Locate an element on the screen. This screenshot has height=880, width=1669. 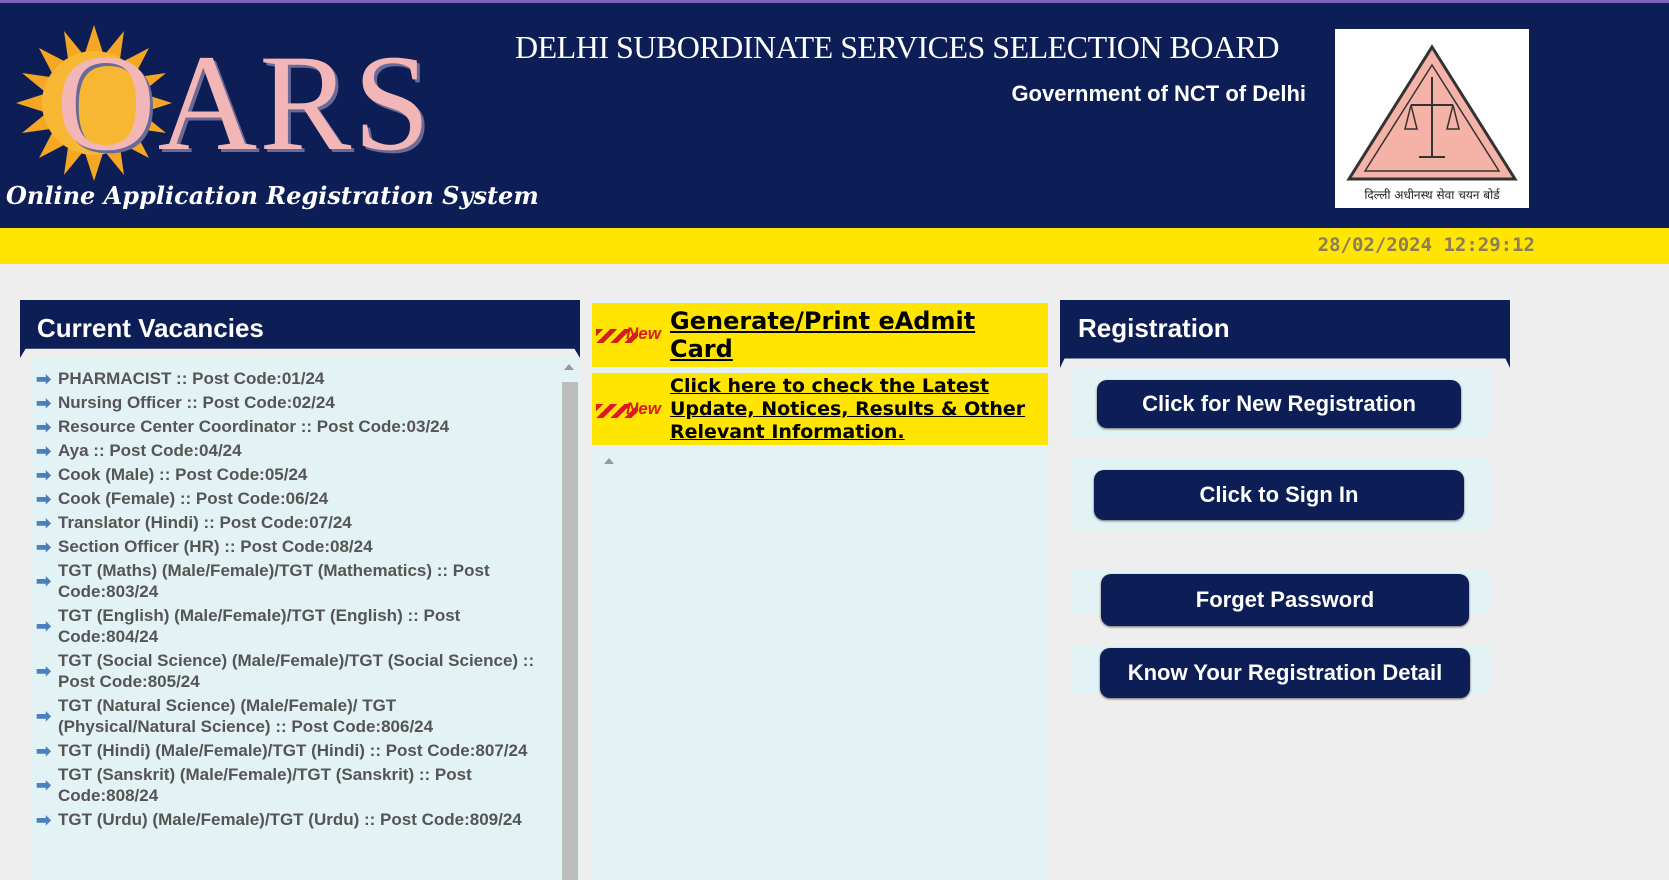
know-registration-button: Know Your Registration Detail is located at coordinates (1285, 673).